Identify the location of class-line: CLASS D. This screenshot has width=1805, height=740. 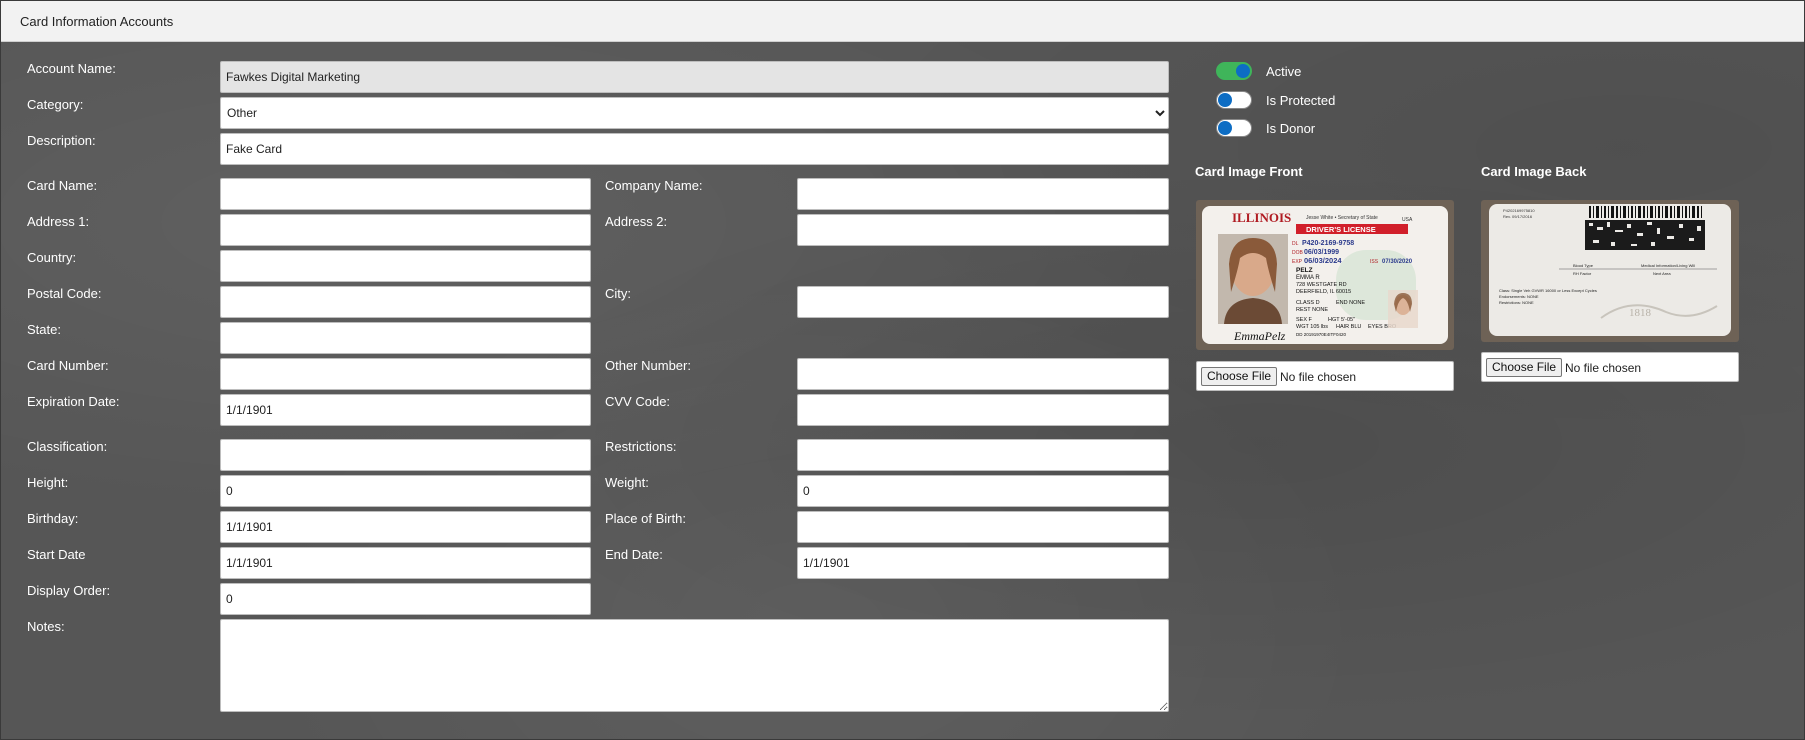
(1308, 303).